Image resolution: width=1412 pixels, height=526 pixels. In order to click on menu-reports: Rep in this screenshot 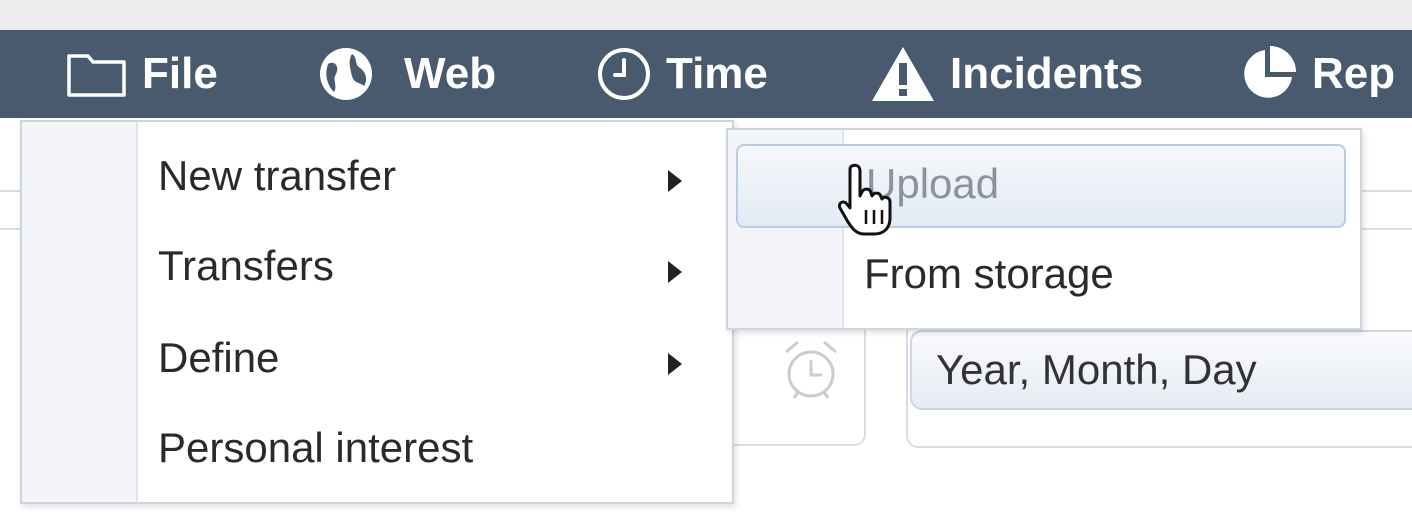, I will do `click(1316, 74)`.